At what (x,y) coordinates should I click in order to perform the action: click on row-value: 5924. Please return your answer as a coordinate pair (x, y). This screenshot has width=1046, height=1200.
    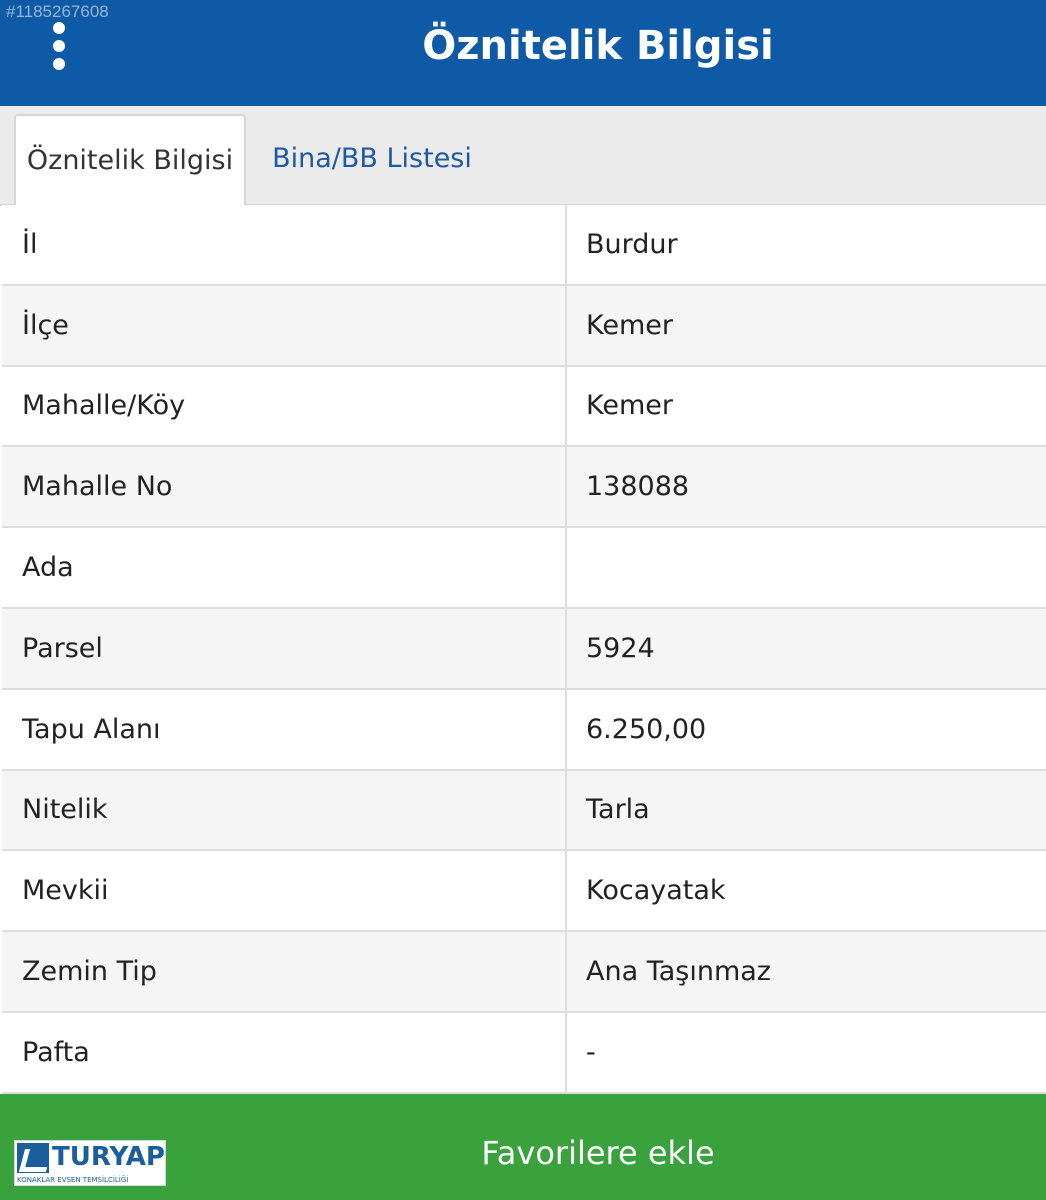
    Looking at the image, I should click on (620, 648).